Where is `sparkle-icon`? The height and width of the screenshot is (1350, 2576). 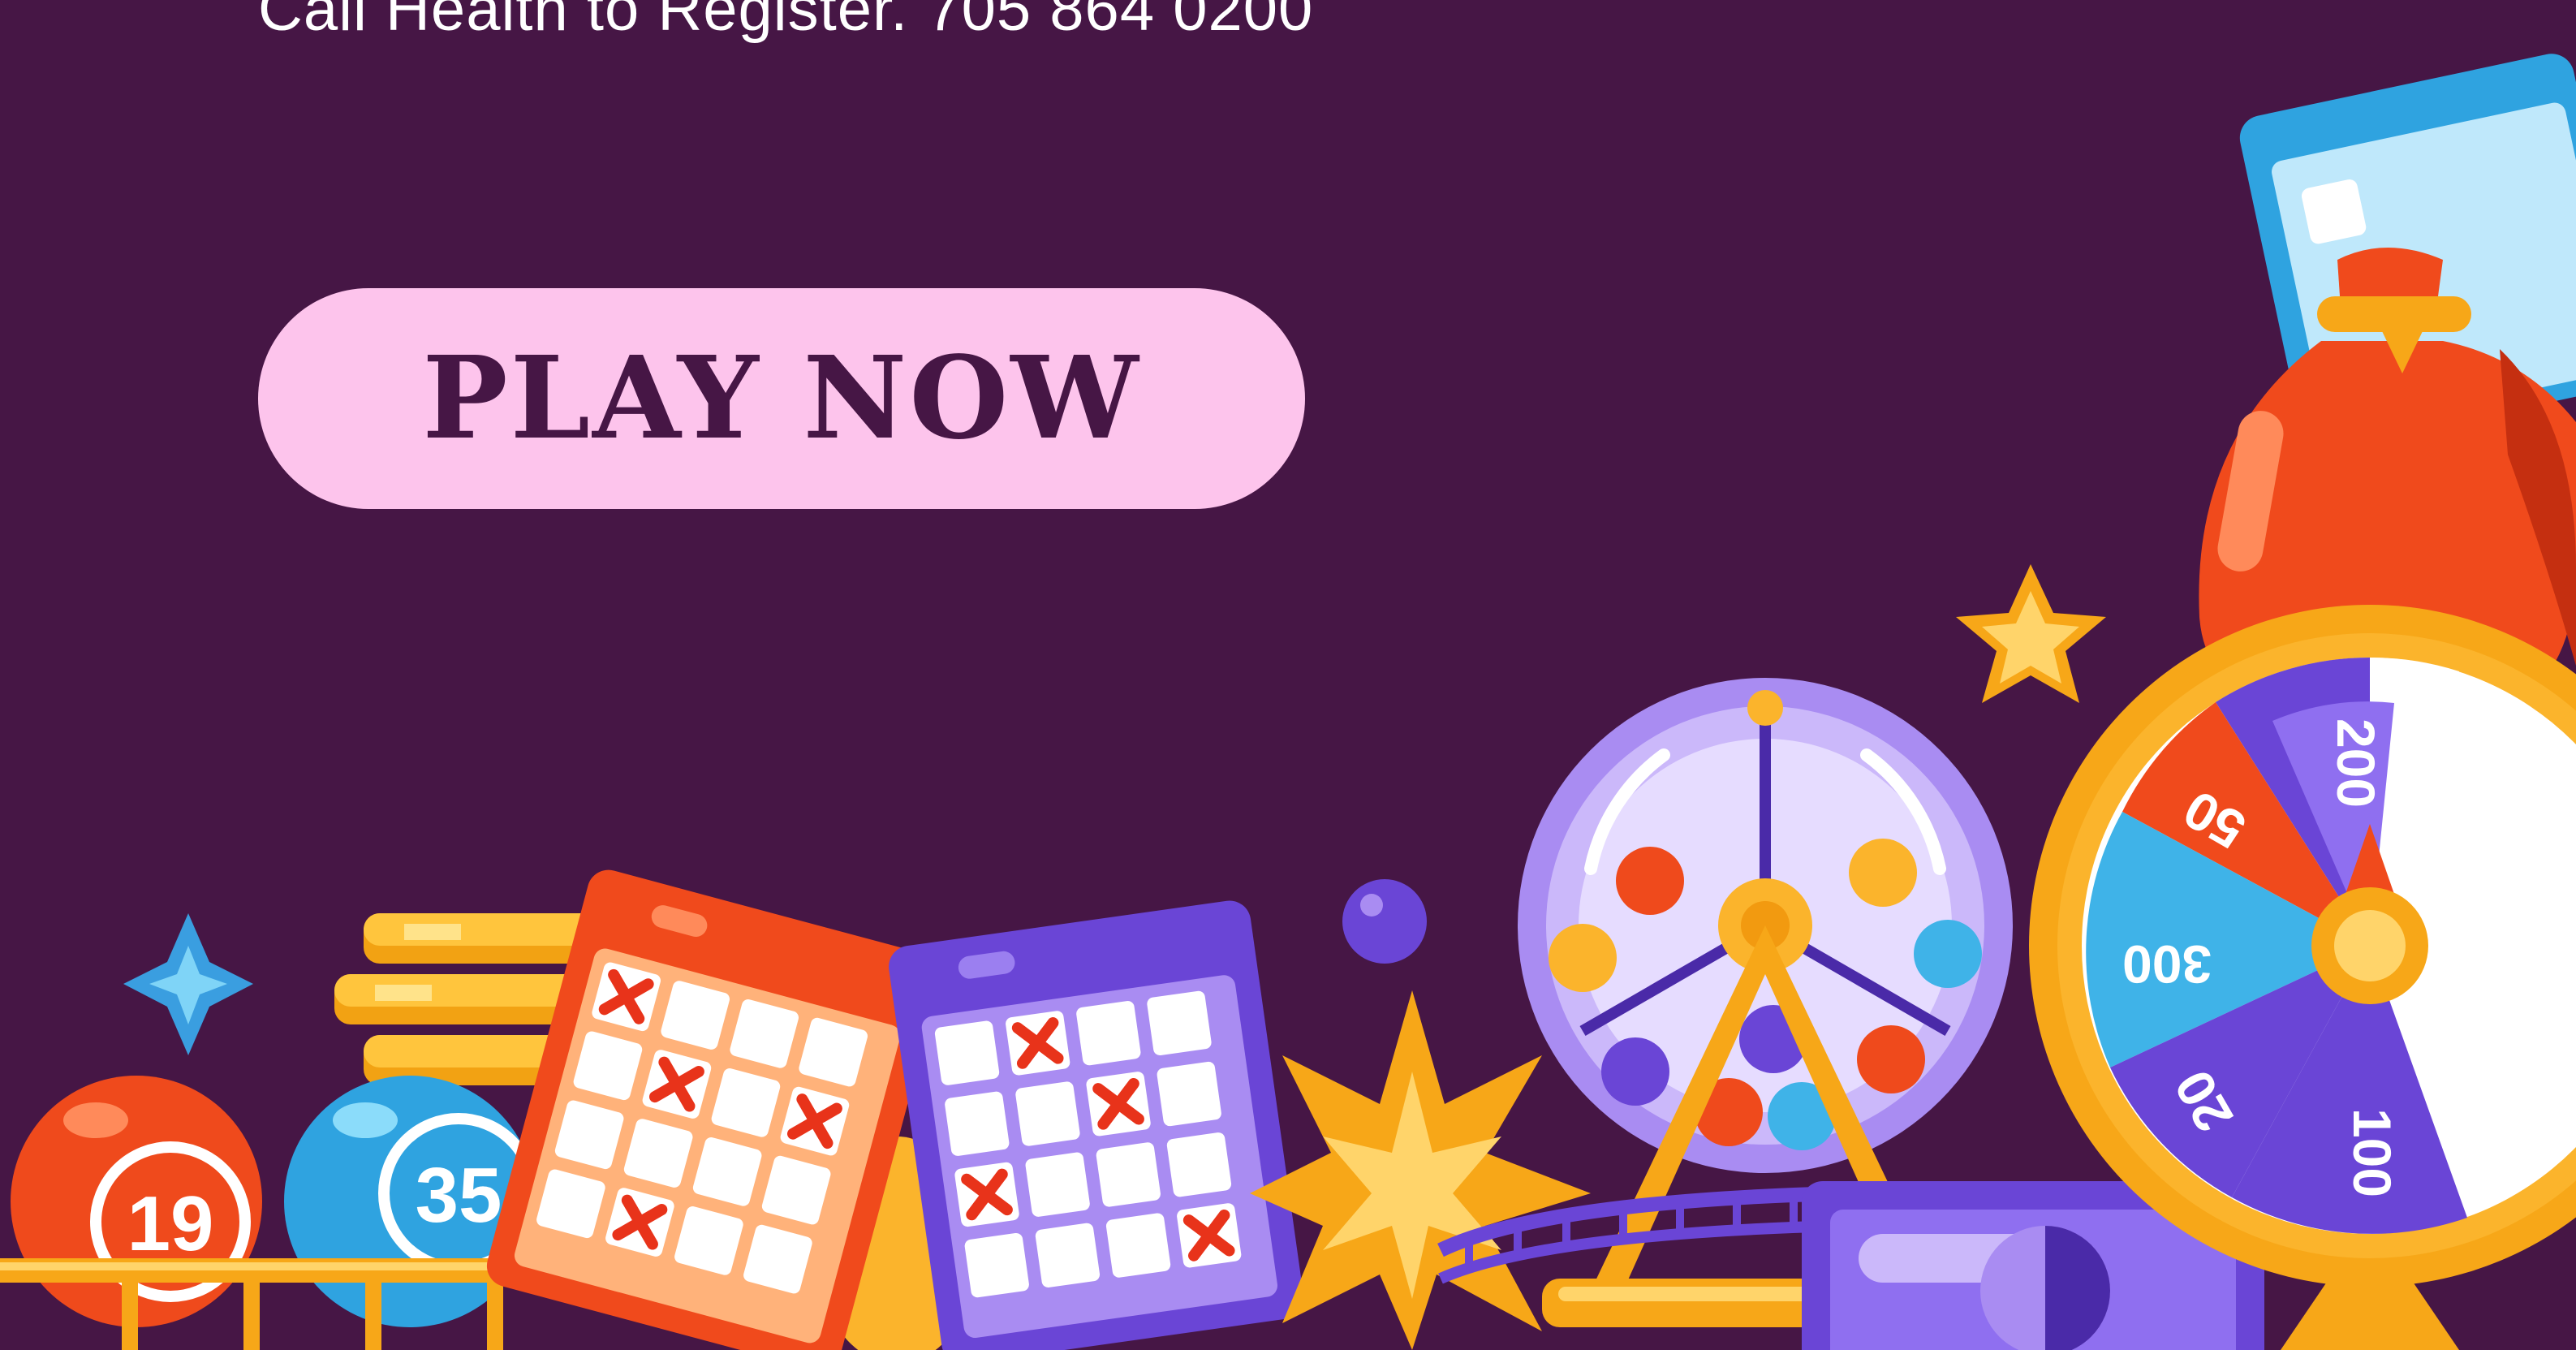
sparkle-icon is located at coordinates (188, 984).